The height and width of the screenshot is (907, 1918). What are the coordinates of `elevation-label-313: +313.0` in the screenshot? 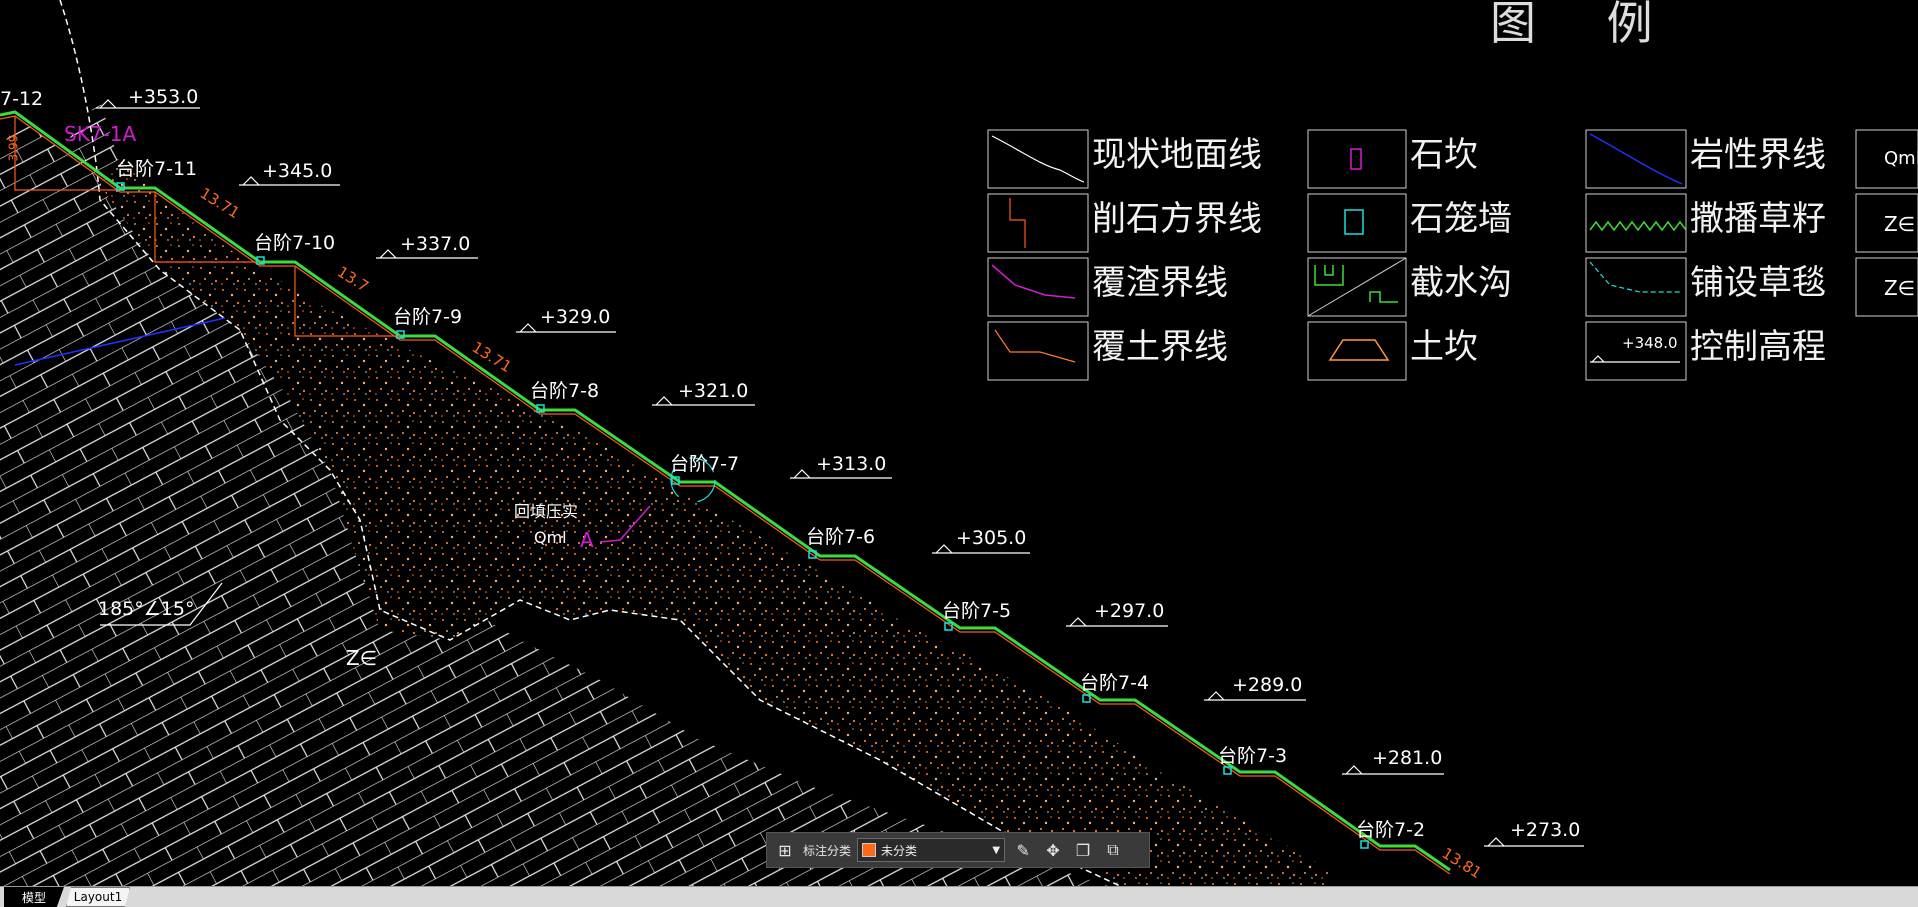 It's located at (851, 464).